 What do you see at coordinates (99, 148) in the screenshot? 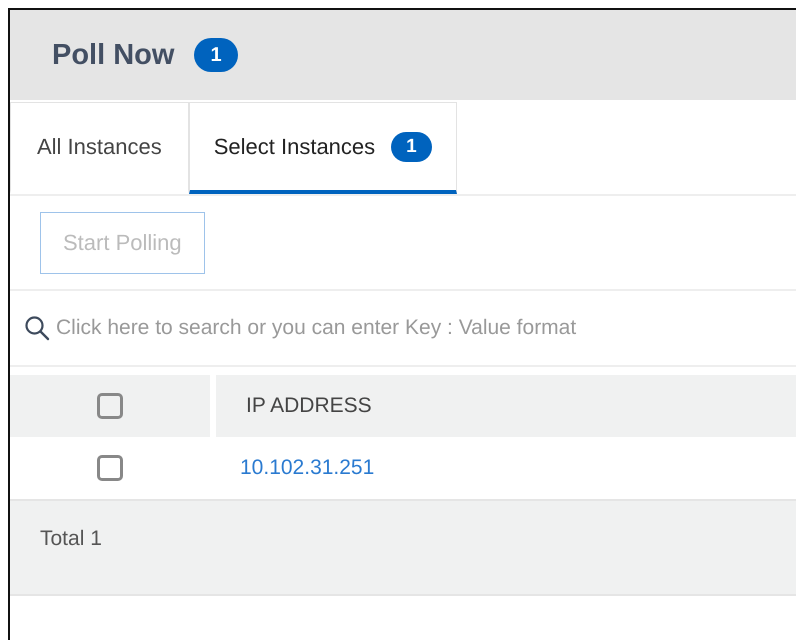
I see `tab: All Instances` at bounding box center [99, 148].